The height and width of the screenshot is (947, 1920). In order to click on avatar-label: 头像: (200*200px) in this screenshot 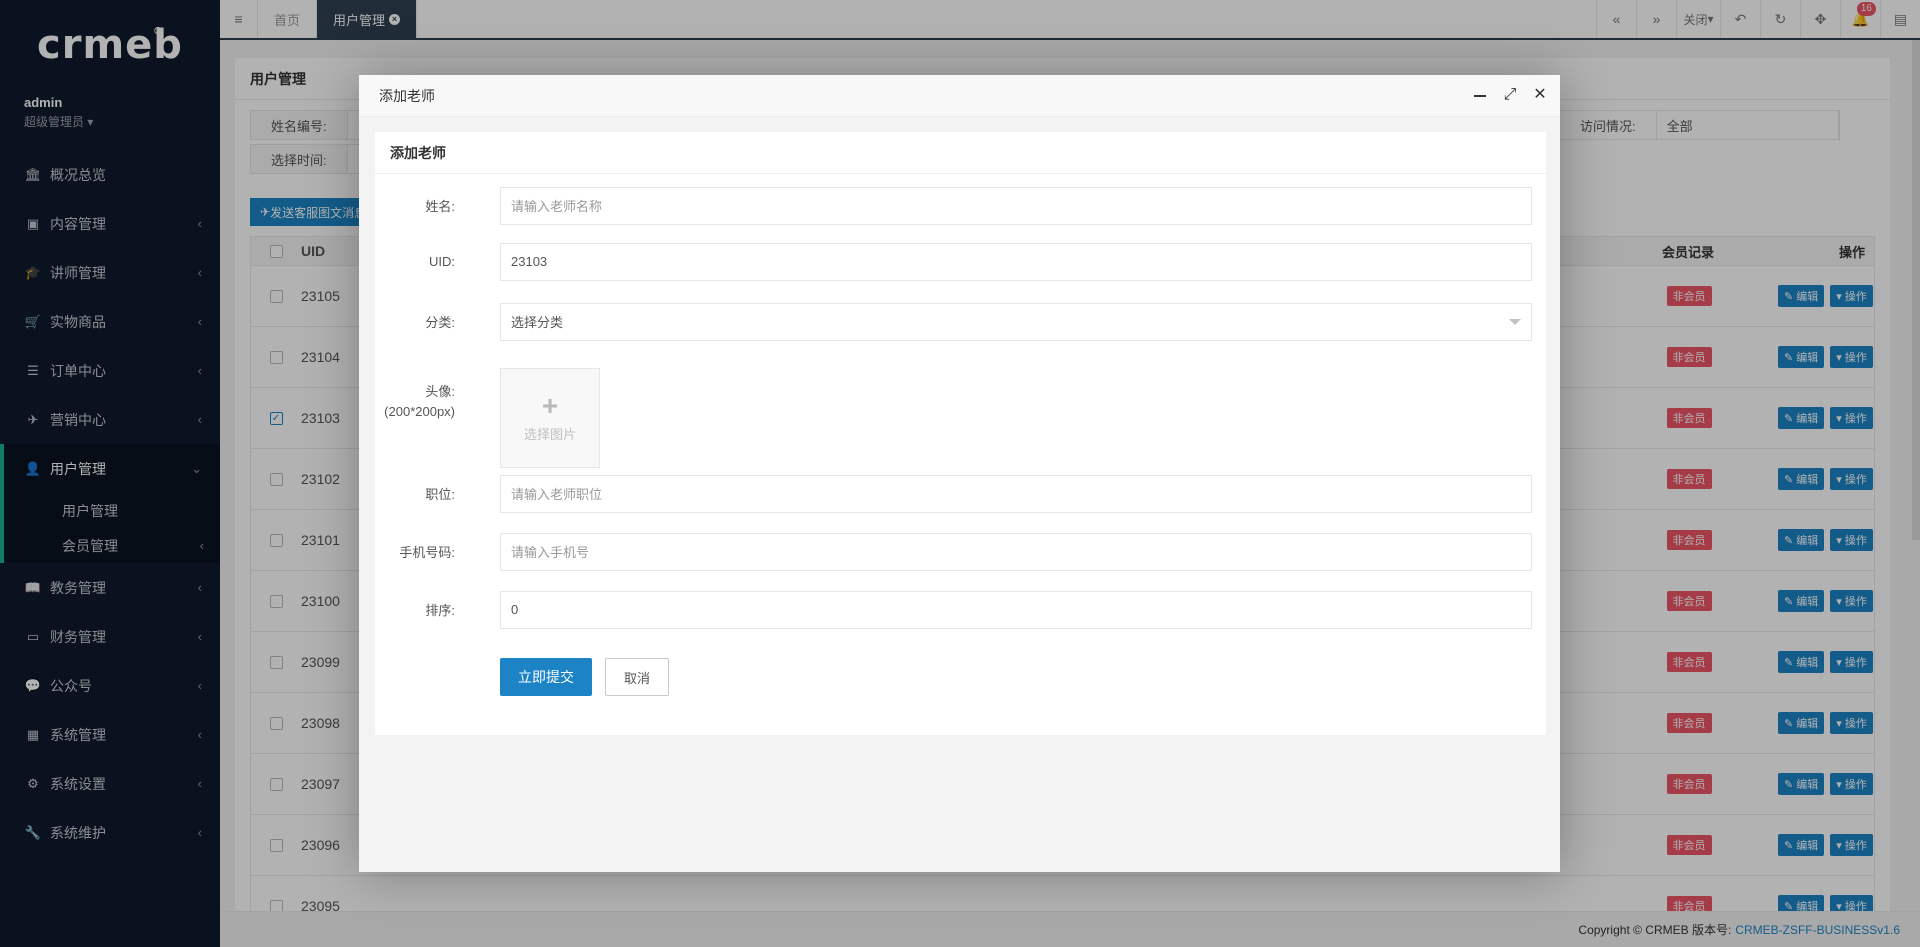, I will do `click(425, 395)`.